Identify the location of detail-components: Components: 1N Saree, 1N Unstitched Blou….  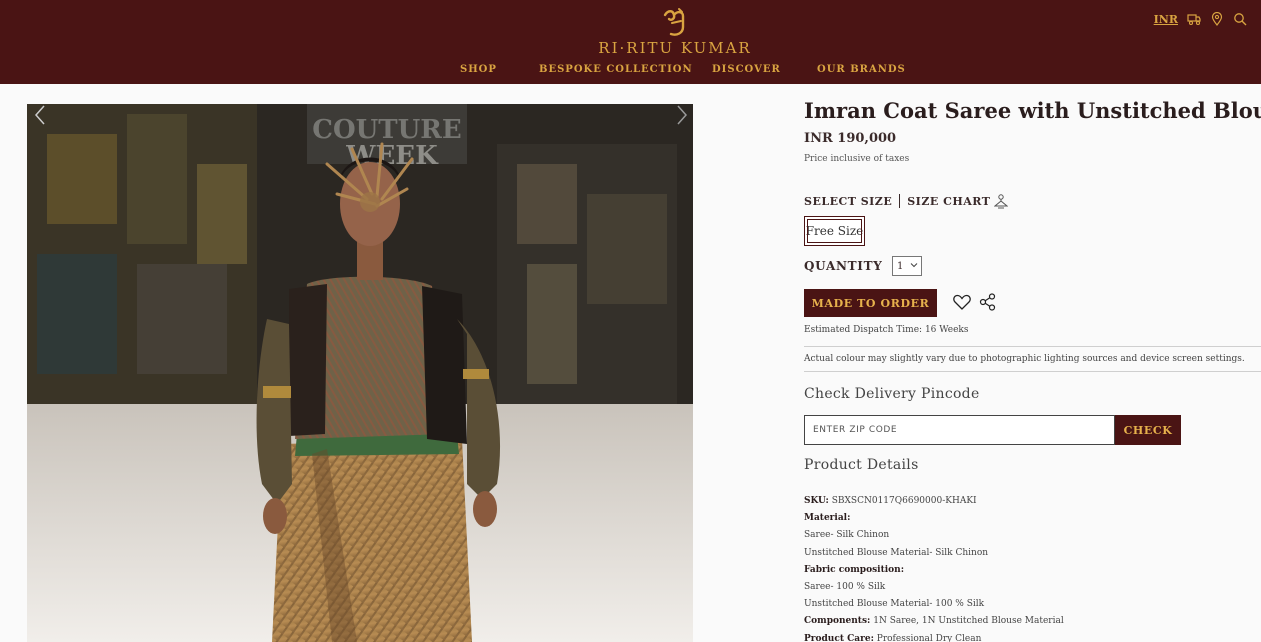
(1032, 621).